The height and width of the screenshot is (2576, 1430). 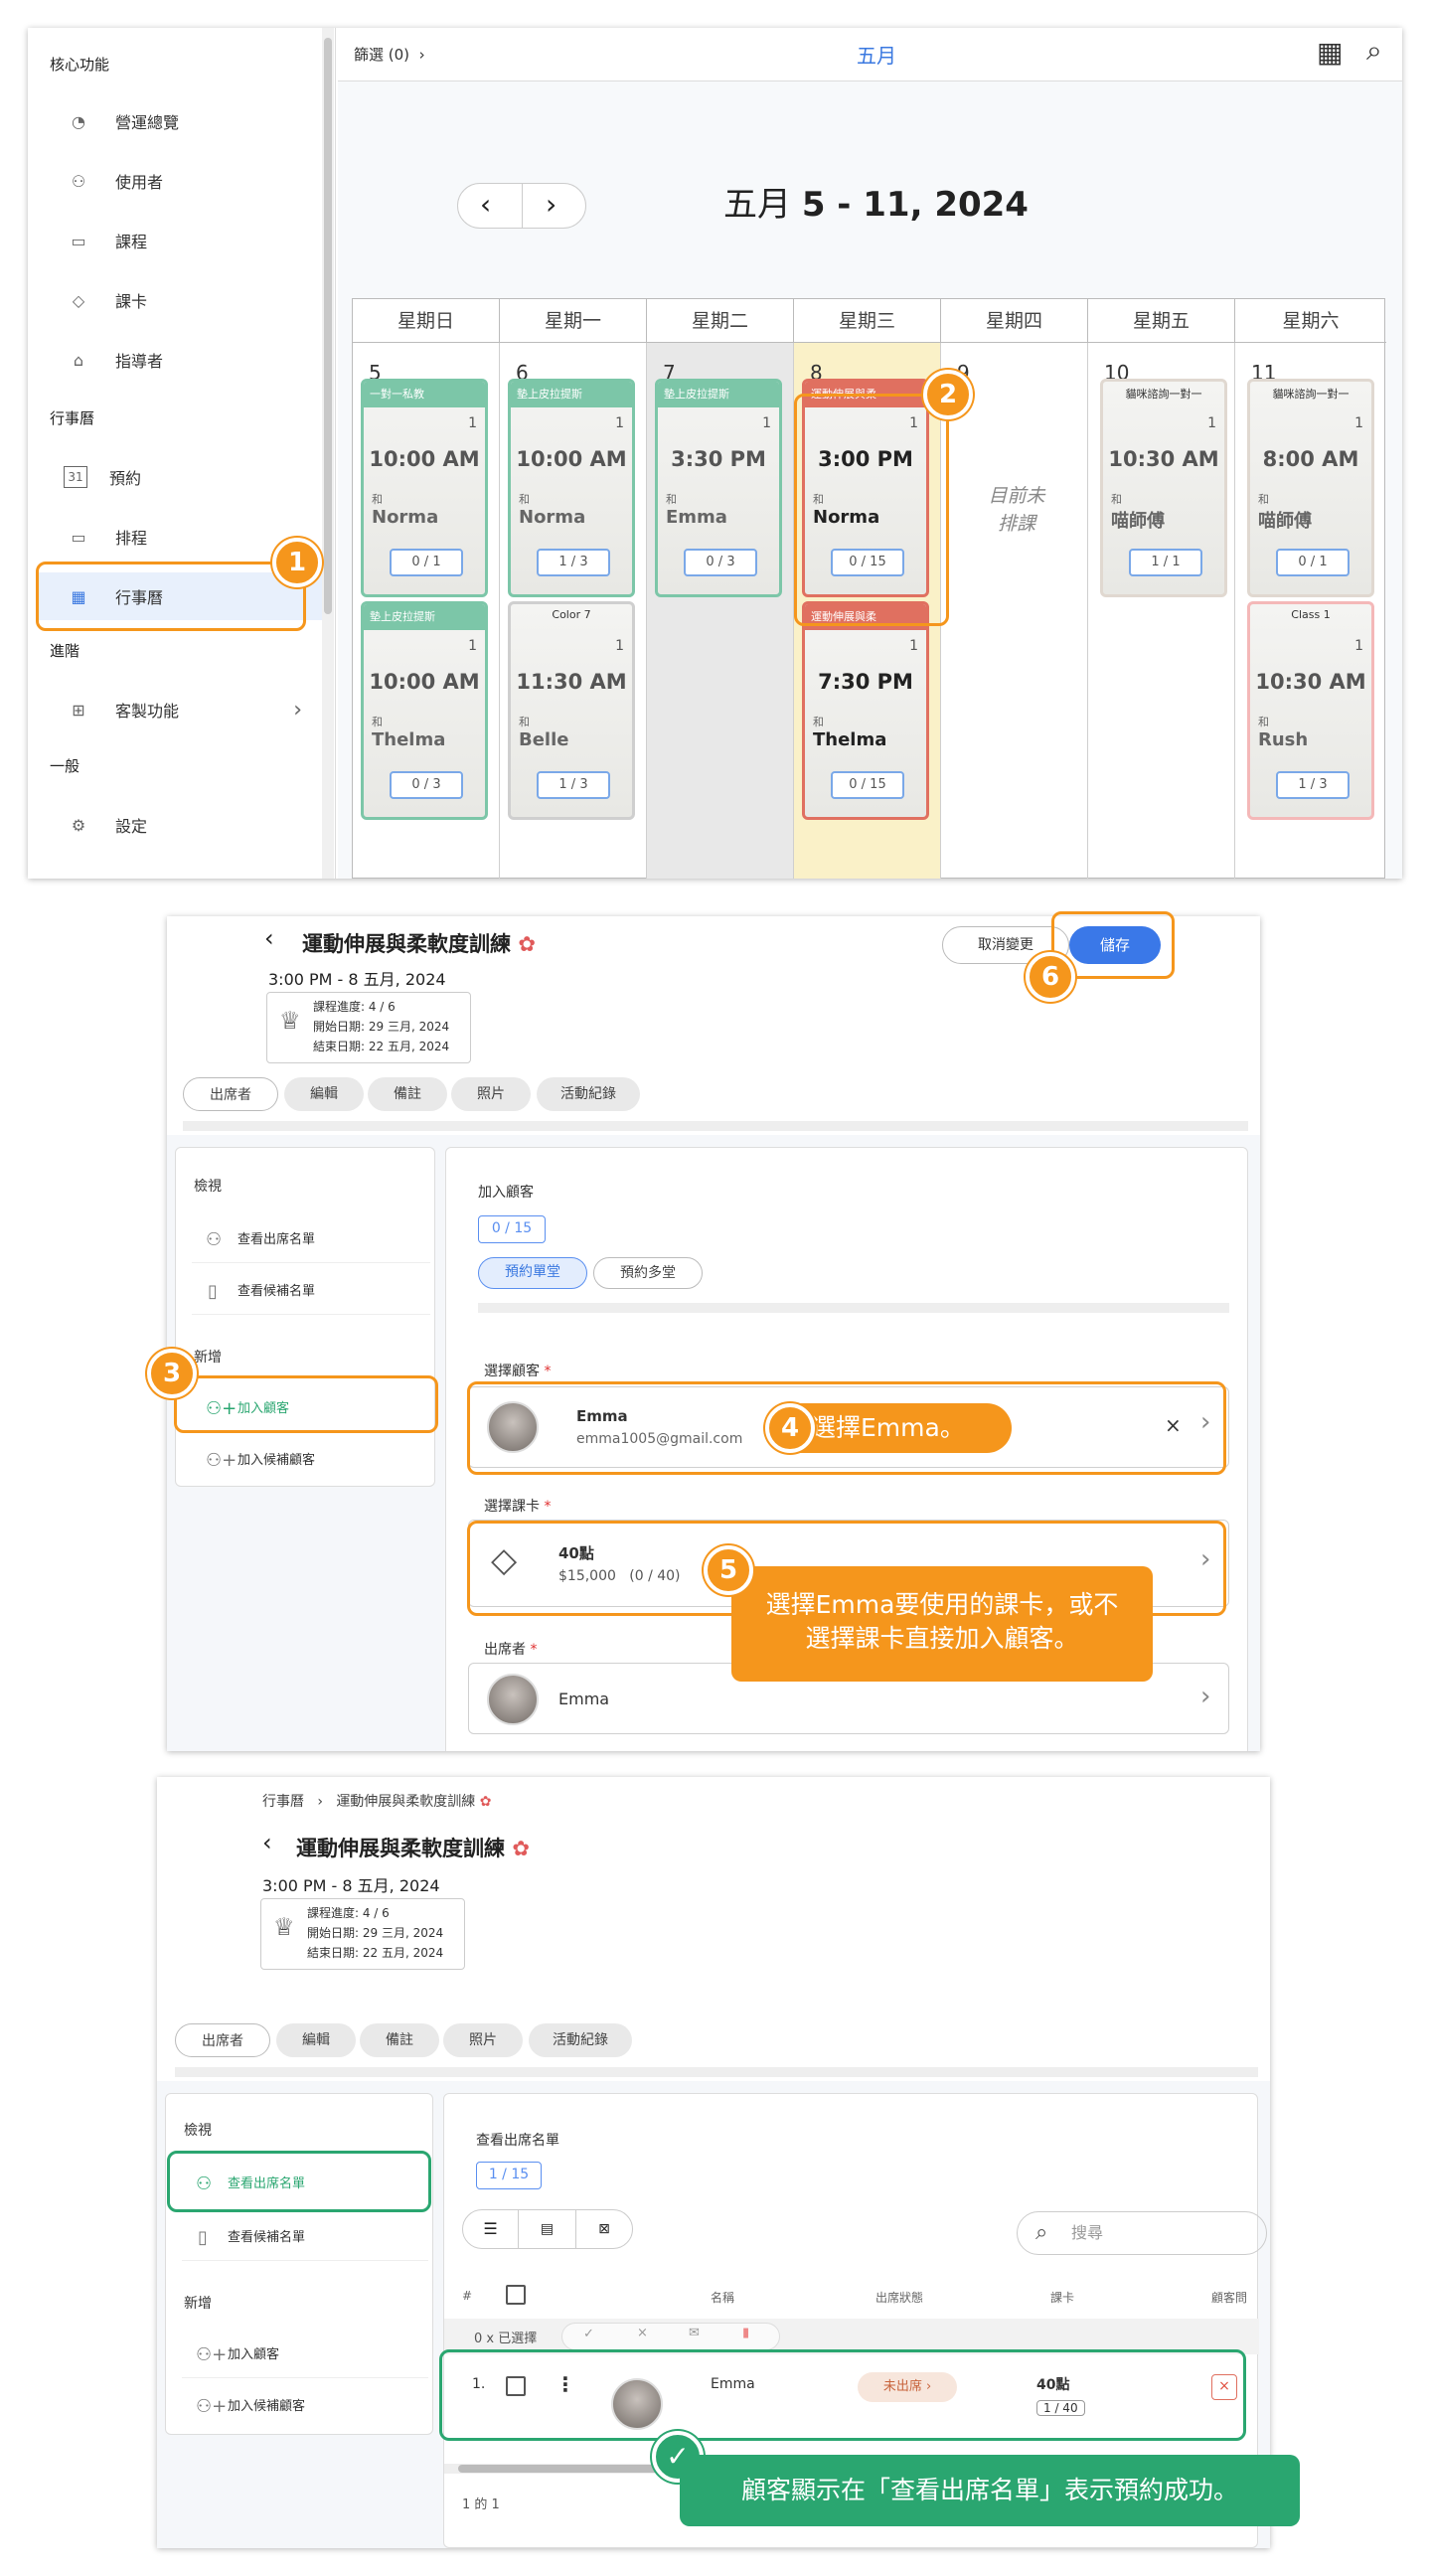 What do you see at coordinates (865, 710) in the screenshot?
I see `class-card: 運動伸展與柔 1 7:30 PM 和 Thelma 0 / 15` at bounding box center [865, 710].